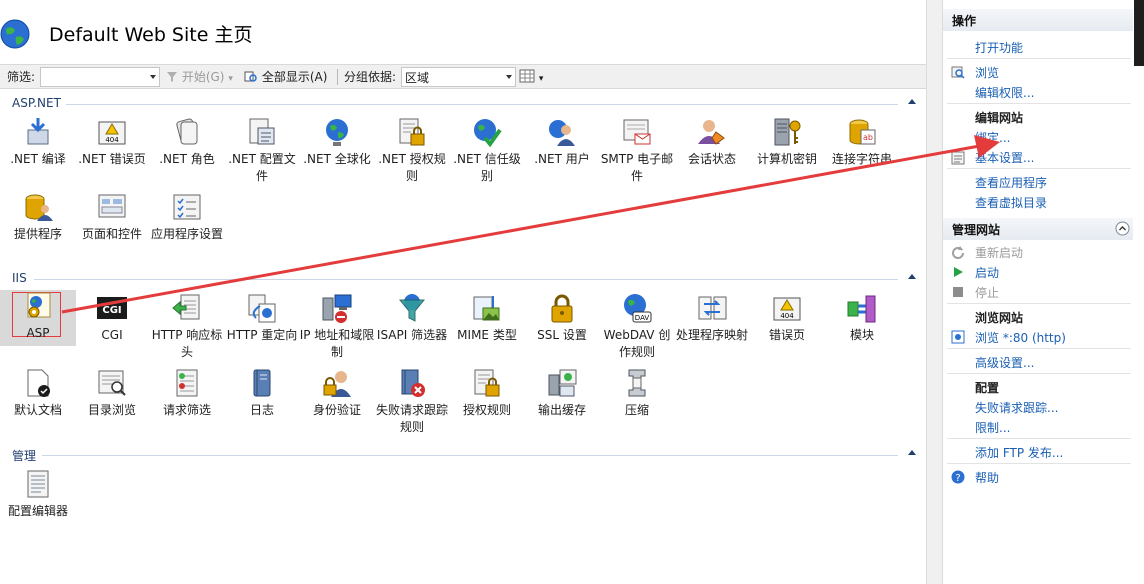 Image resolution: width=1144 pixels, height=584 pixels. I want to click on feature-label: 默认文档, so click(37, 410).